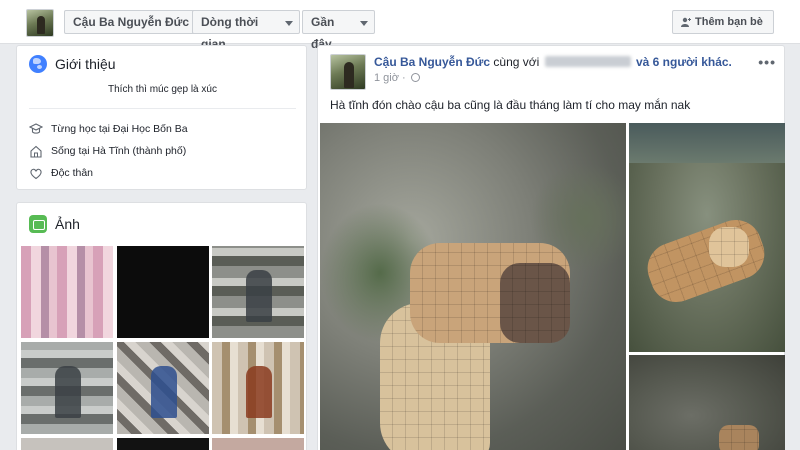  Describe the element at coordinates (36, 151) in the screenshot. I see `home-icon` at that location.